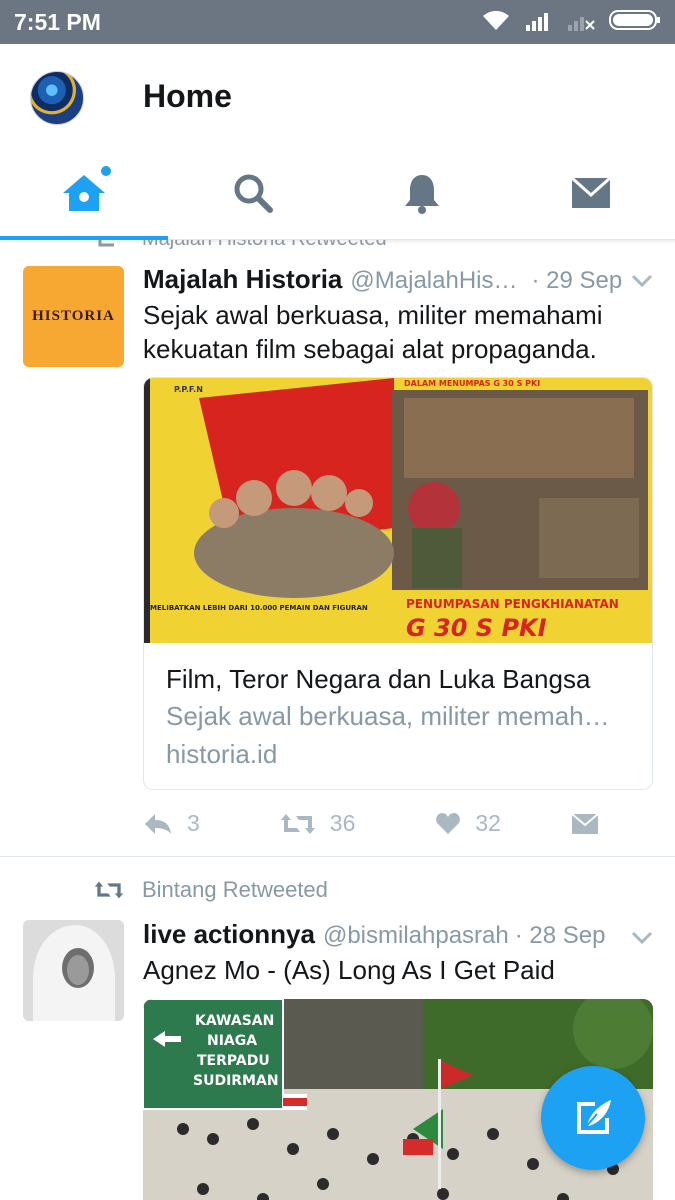  I want to click on retweet-context-label: Majalah Historia Retweeted, so click(264, 245).